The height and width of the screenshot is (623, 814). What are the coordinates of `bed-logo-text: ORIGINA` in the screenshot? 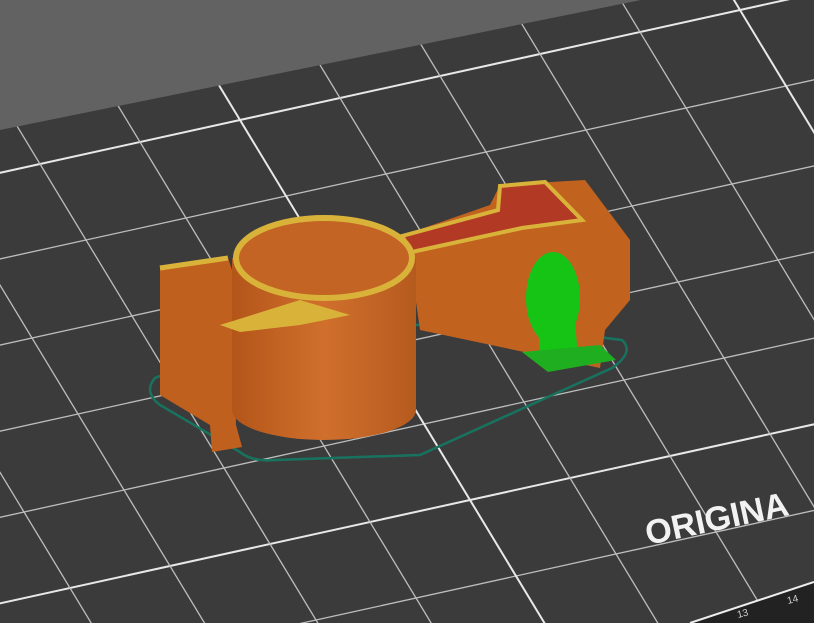 It's located at (717, 519).